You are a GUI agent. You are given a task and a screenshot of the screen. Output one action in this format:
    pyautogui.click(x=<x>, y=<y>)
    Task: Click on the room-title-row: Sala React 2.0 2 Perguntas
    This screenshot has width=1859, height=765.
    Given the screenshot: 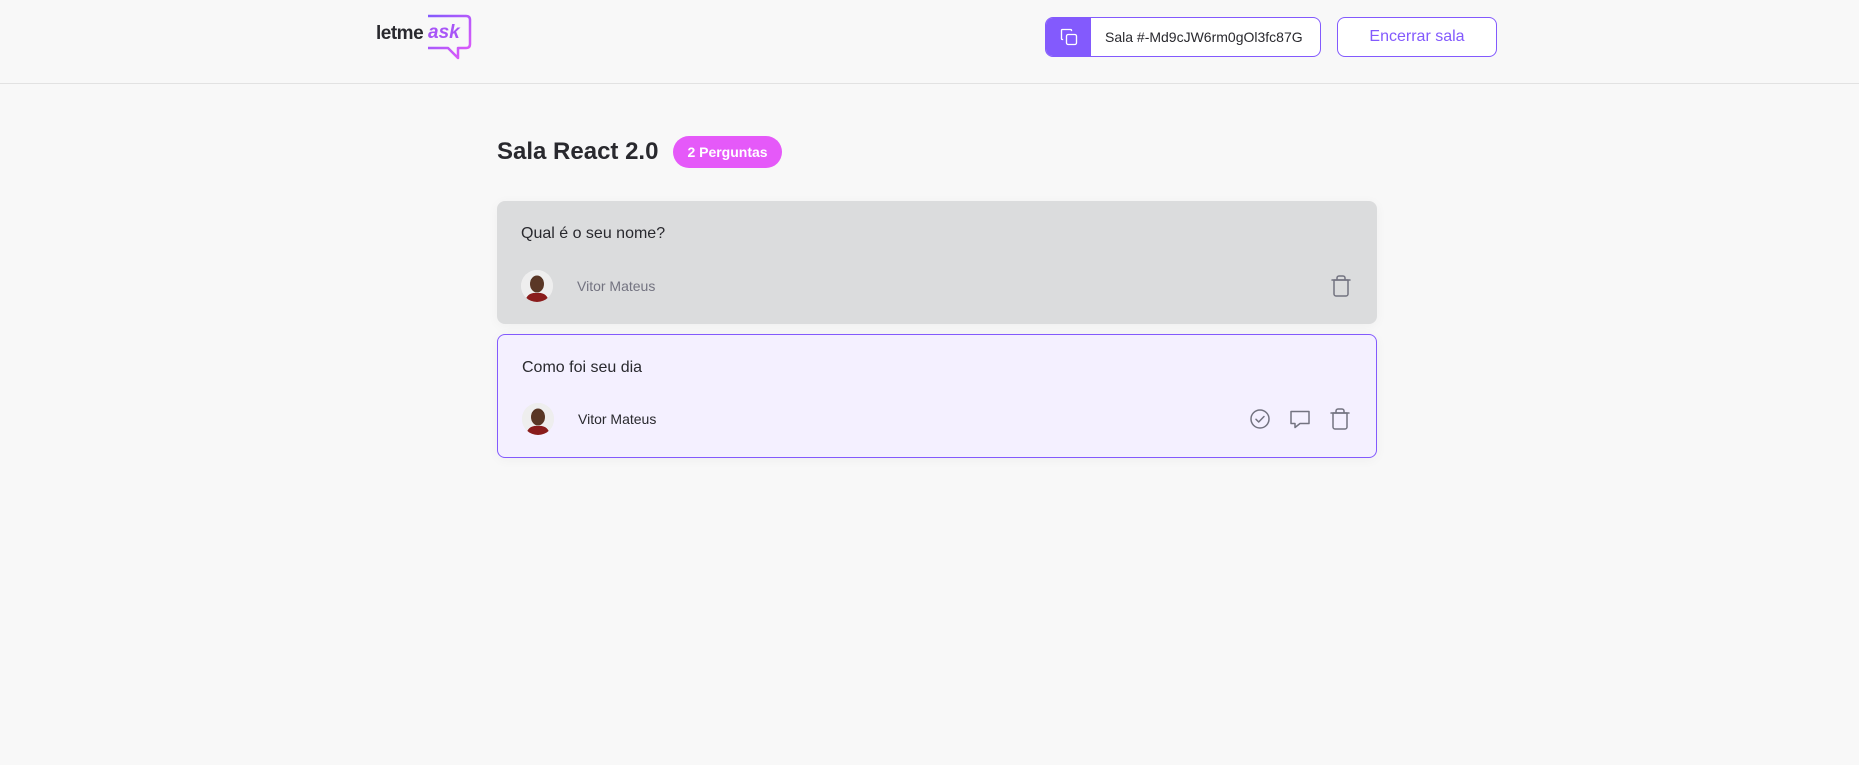 What is the action you would take?
    pyautogui.click(x=639, y=152)
    